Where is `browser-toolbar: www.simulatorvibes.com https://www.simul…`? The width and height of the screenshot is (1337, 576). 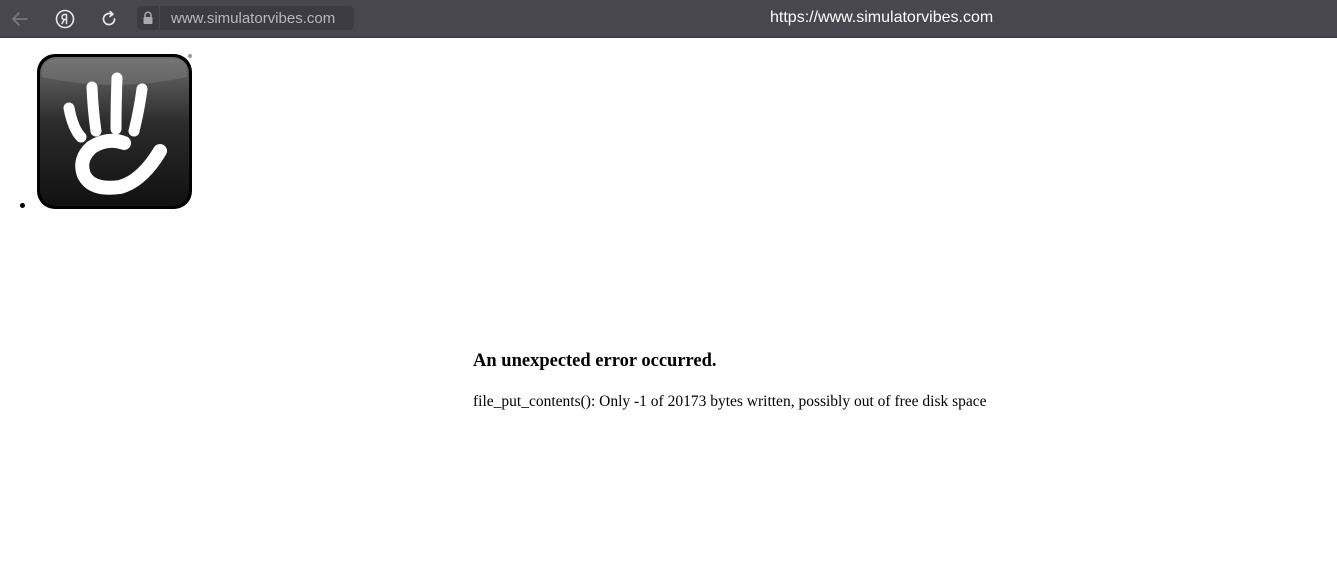 browser-toolbar: www.simulatorvibes.com https://www.simul… is located at coordinates (668, 19).